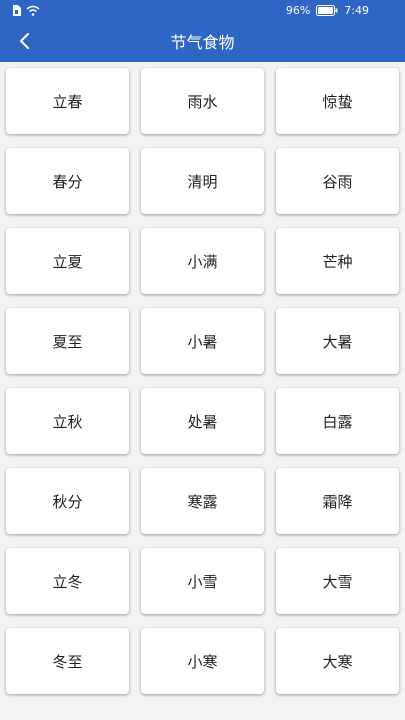 Image resolution: width=405 pixels, height=720 pixels. I want to click on back-button, so click(24, 43).